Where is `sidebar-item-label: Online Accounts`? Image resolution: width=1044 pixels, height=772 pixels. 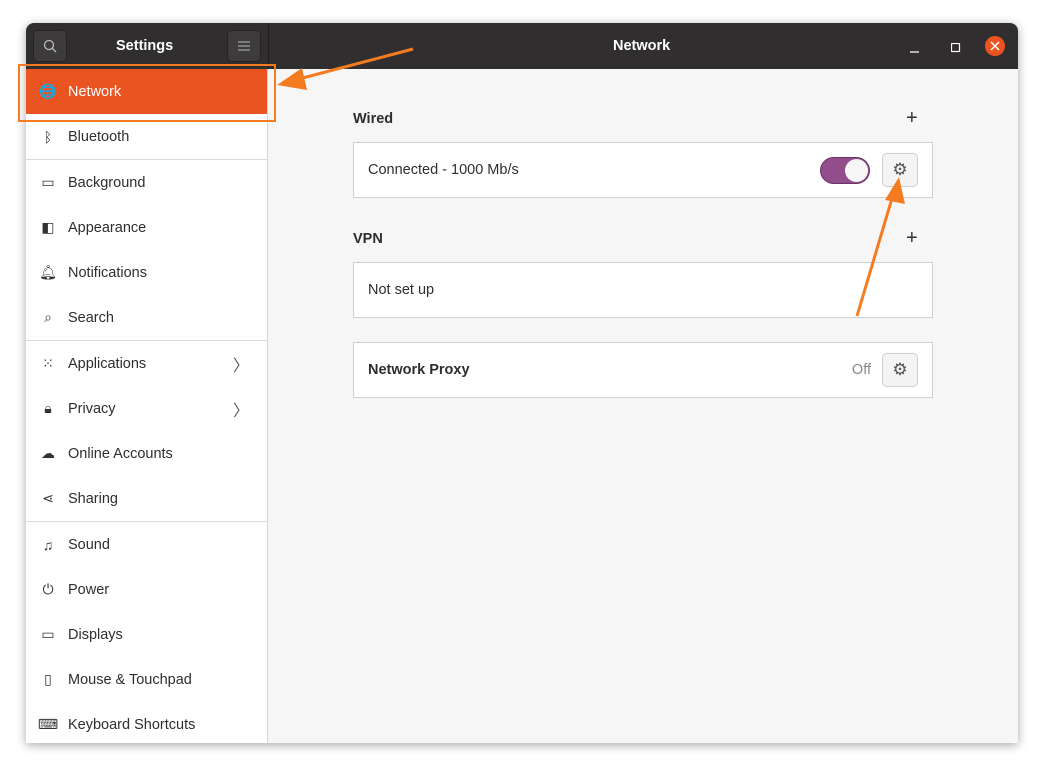
sidebar-item-label: Online Accounts is located at coordinates (120, 453).